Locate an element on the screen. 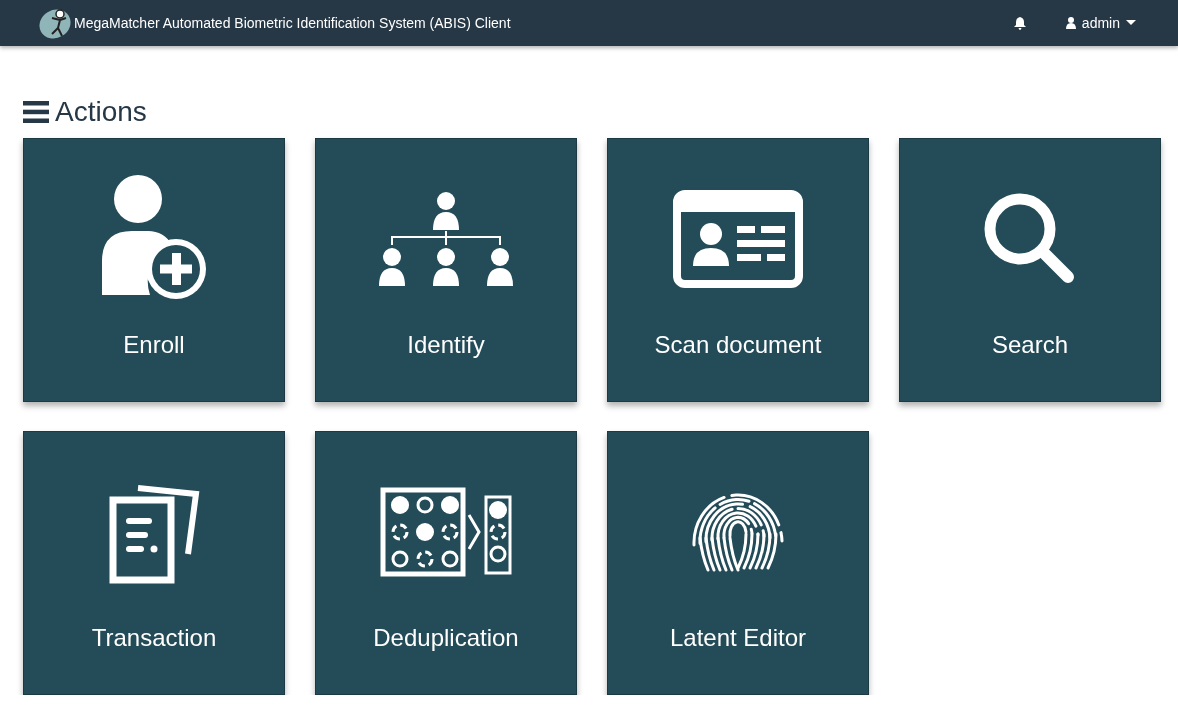  caret-icon is located at coordinates (1131, 23).